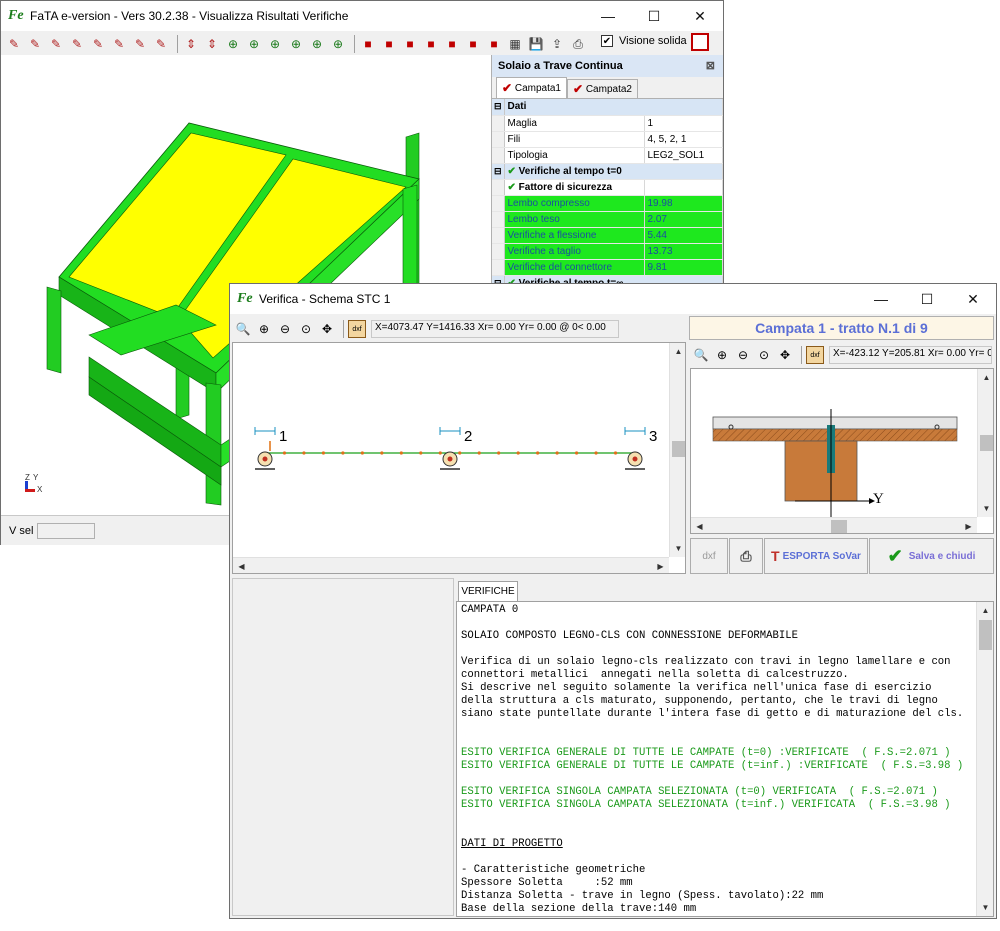 The height and width of the screenshot is (931, 1000). I want to click on view-iso-icon: ■, so click(473, 44).